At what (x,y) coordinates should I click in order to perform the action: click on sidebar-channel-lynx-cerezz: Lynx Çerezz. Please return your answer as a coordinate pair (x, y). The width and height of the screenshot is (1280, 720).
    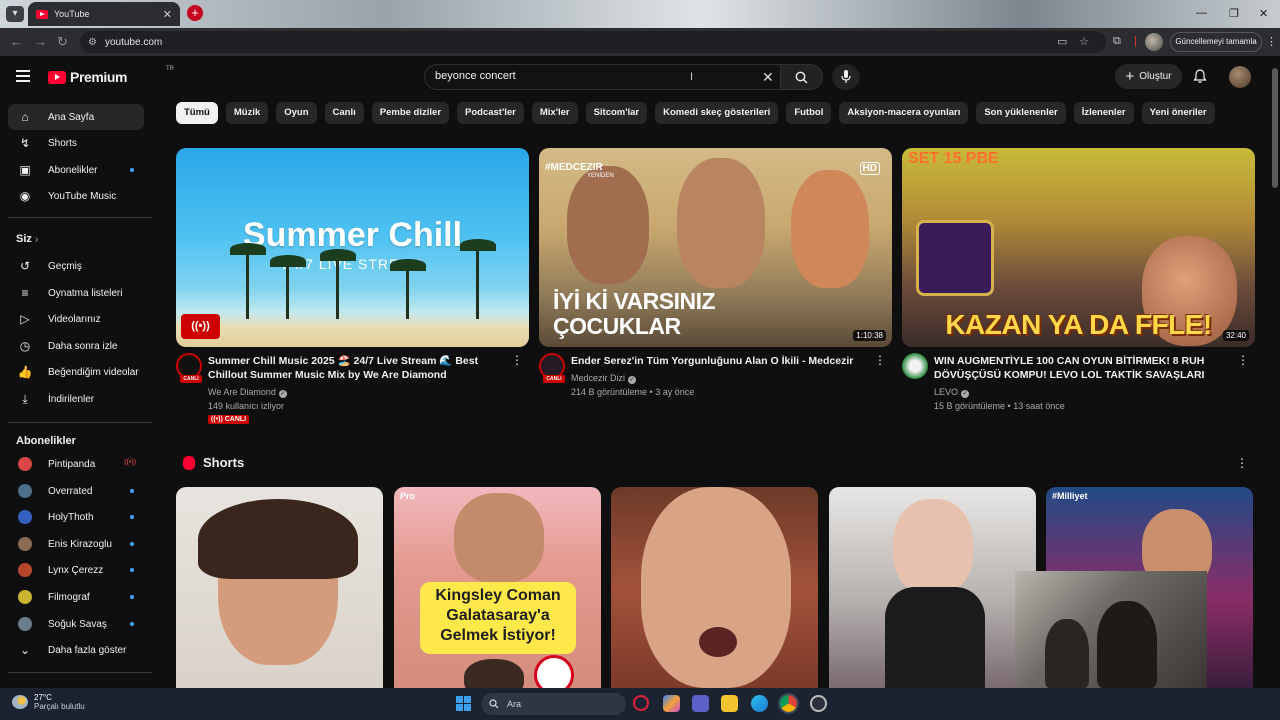
    Looking at the image, I should click on (76, 570).